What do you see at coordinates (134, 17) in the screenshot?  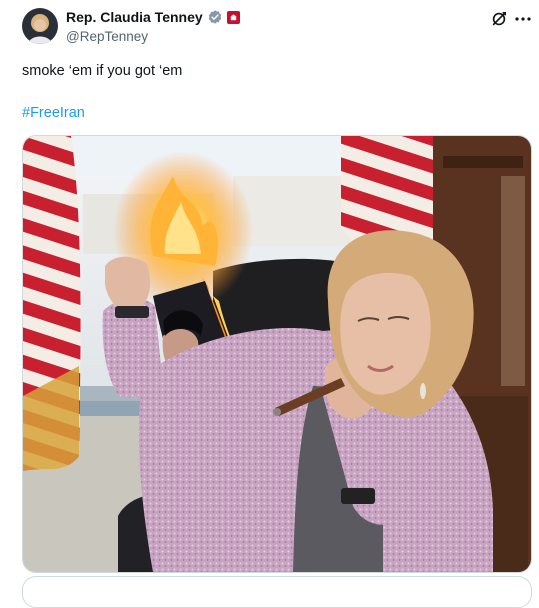 I see `author-display-name: Rep. Claudia Tenney` at bounding box center [134, 17].